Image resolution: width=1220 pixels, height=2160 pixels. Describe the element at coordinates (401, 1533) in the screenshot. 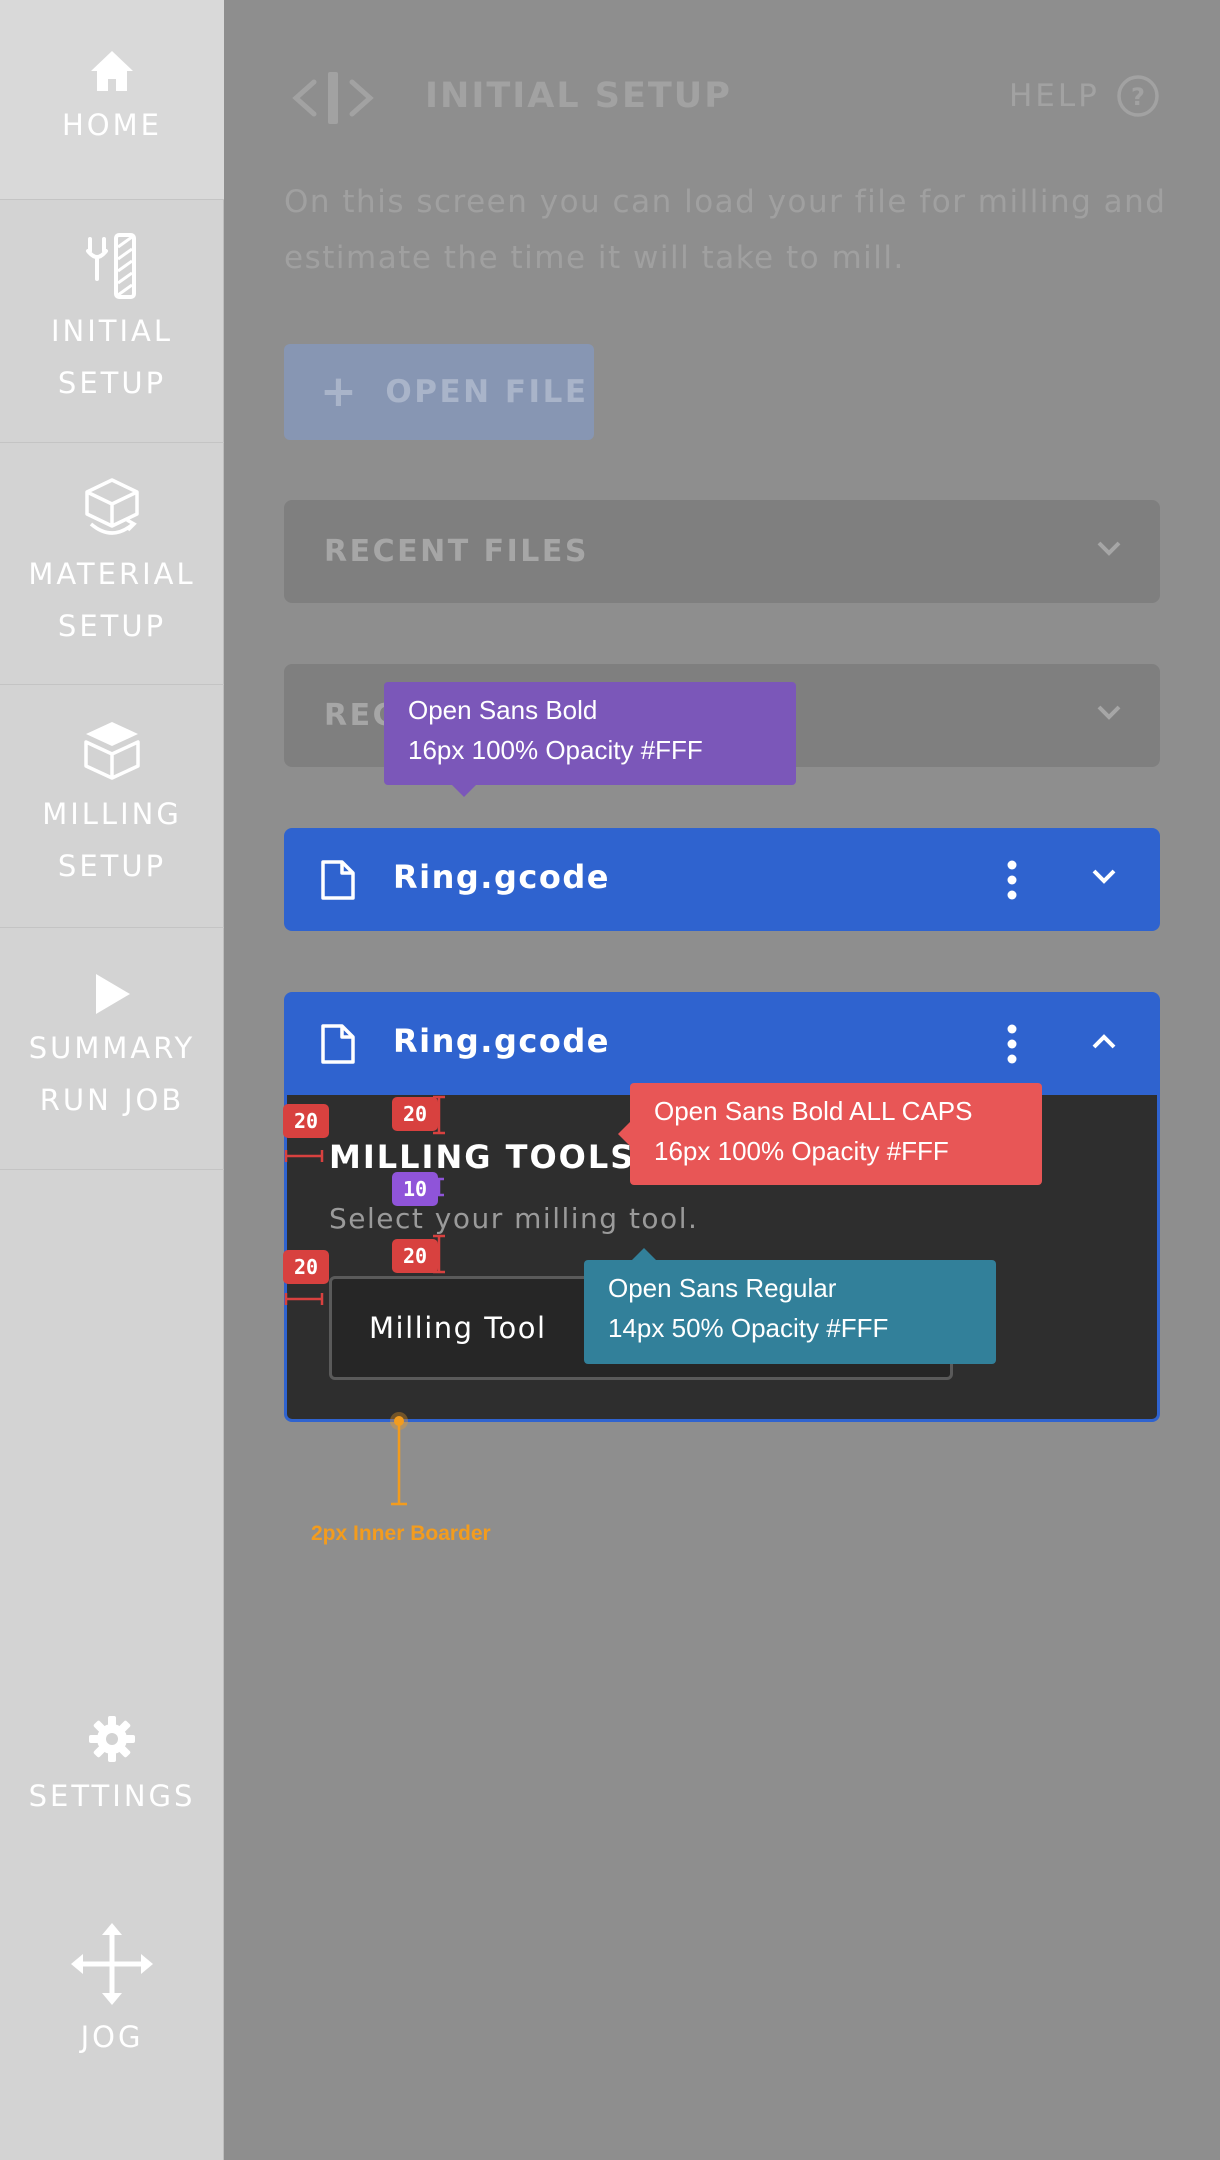

I see `border-note: 2px Inner Boarder` at that location.